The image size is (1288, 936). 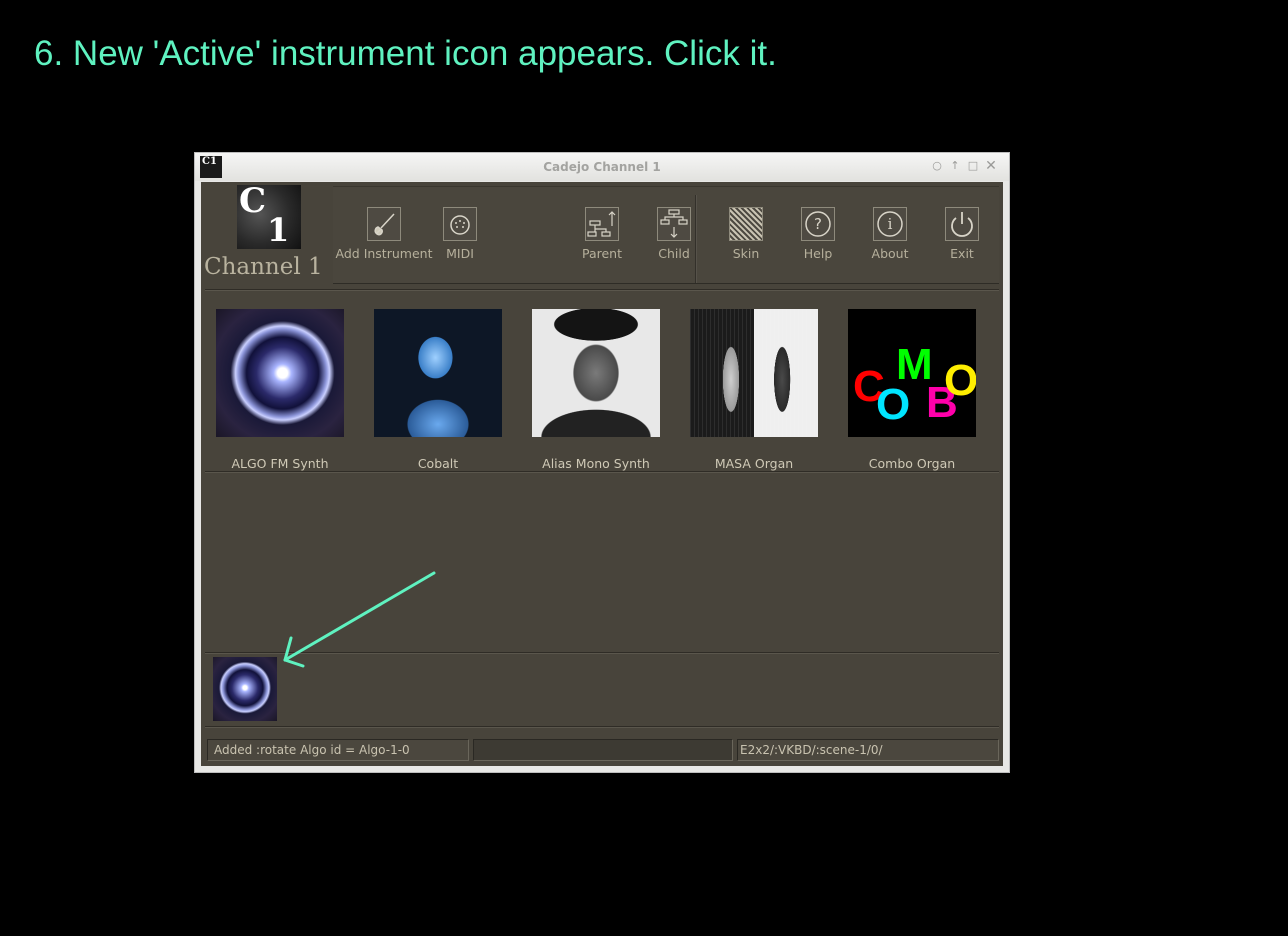 I want to click on alias-thumbnail, so click(x=596, y=373).